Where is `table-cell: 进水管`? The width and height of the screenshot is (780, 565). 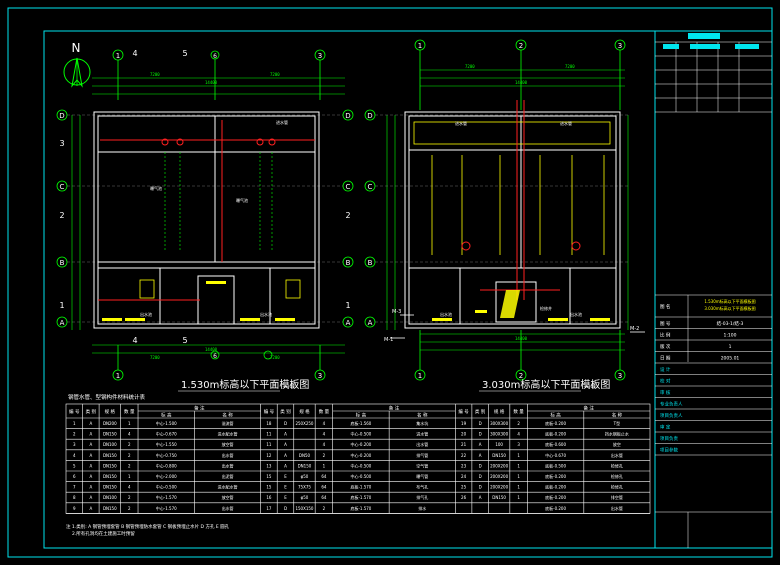
table-cell: 进水管 is located at coordinates (422, 434).